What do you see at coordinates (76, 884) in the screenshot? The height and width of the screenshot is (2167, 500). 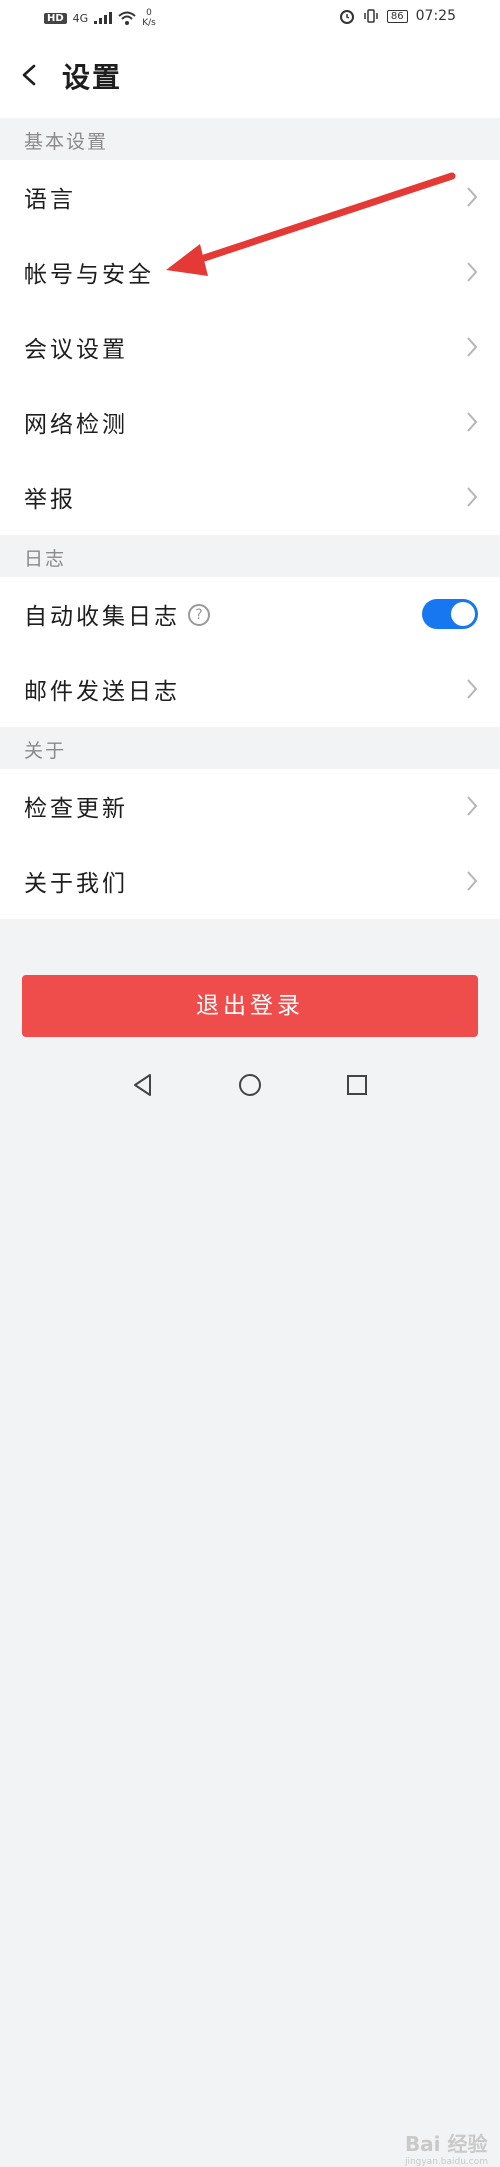 I see `settings-item-label: 关于我们` at bounding box center [76, 884].